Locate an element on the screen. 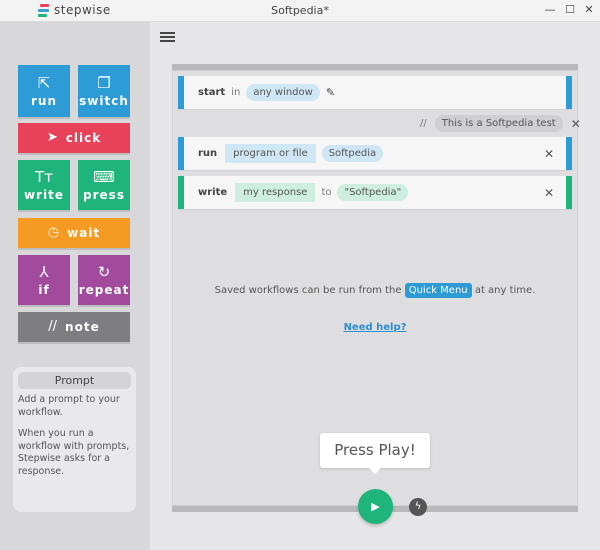  branch-icon: ⅄ is located at coordinates (44, 271).